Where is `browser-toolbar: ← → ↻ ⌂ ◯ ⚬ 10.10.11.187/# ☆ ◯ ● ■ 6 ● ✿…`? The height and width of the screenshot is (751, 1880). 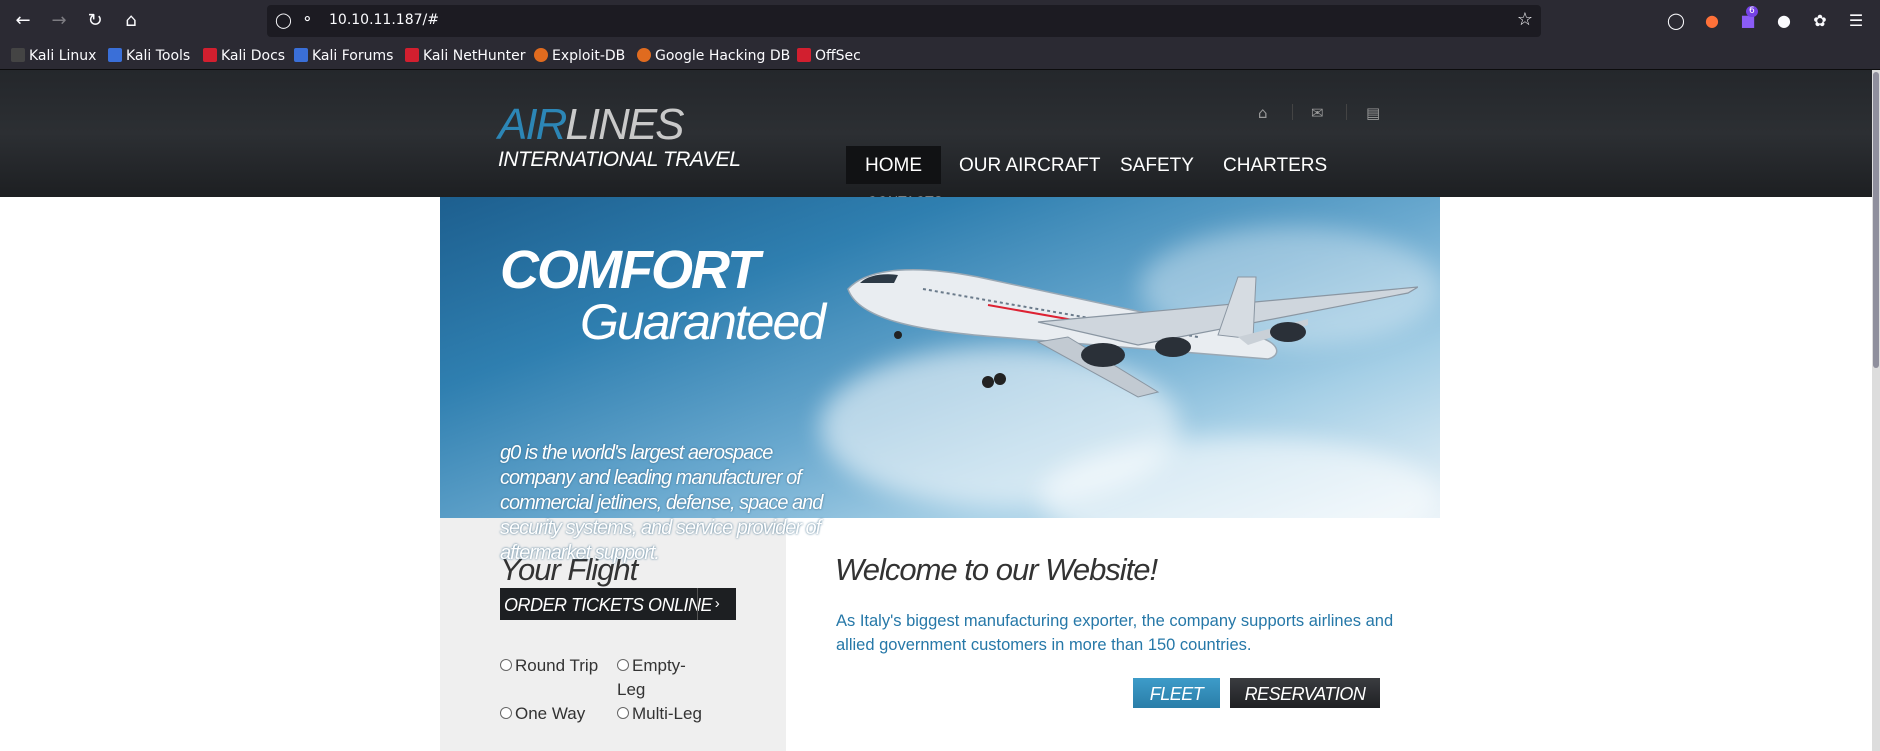 browser-toolbar: ← → ↻ ⌂ ◯ ⚬ 10.10.11.187/# ☆ ◯ ● ■ 6 ● ✿… is located at coordinates (940, 21).